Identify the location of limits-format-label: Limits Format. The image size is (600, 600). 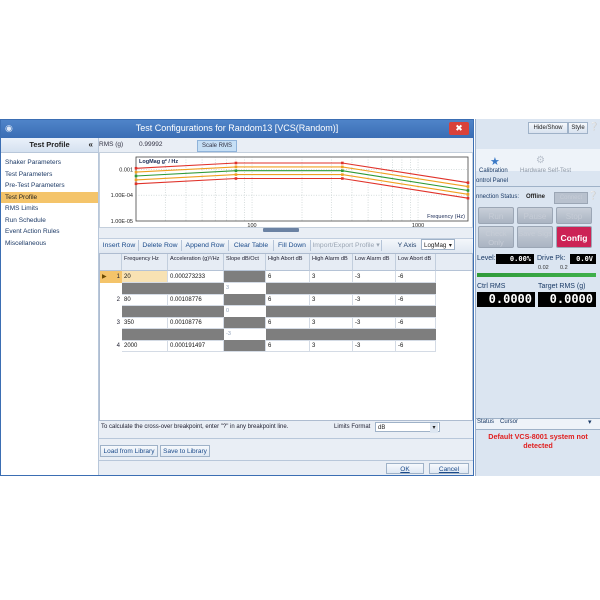
(352, 427).